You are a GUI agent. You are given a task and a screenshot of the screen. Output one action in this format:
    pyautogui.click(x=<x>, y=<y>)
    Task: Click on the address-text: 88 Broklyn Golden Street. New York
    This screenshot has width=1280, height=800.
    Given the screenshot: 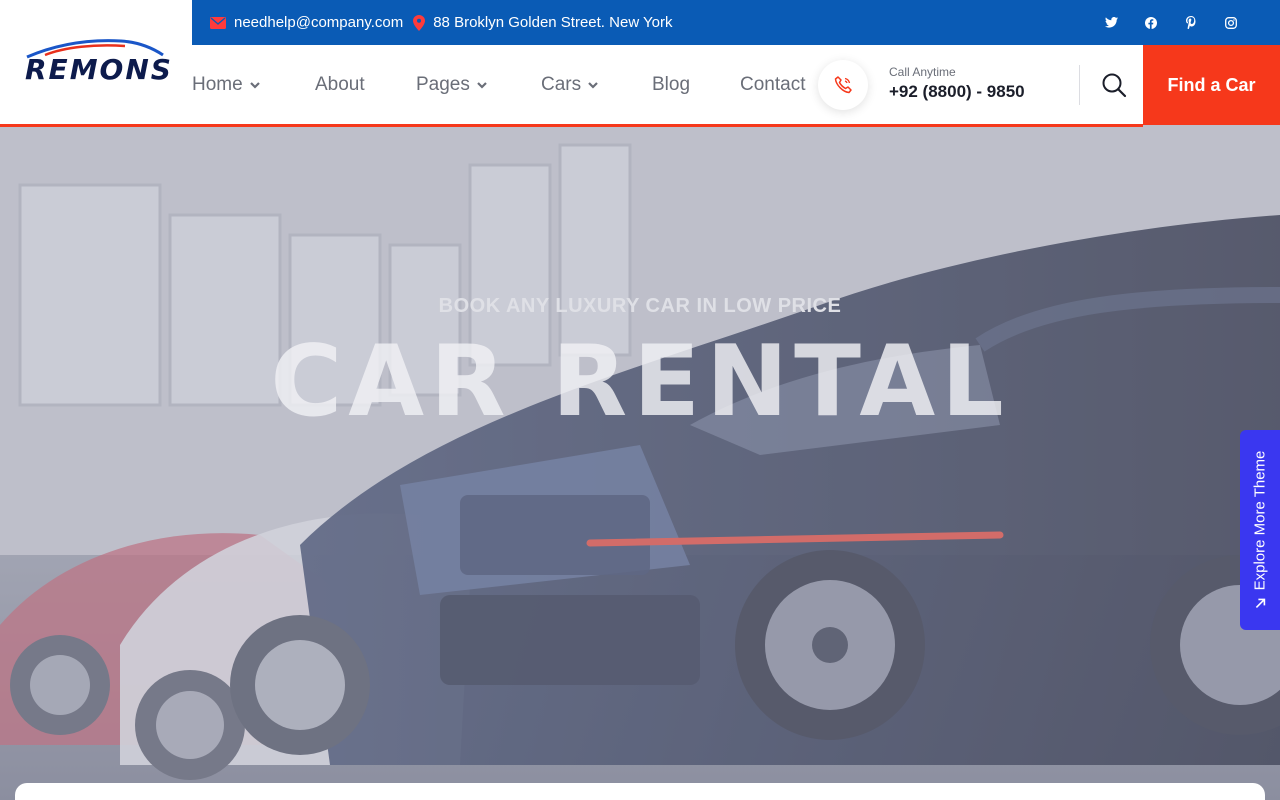 What is the action you would take?
    pyautogui.click(x=553, y=22)
    